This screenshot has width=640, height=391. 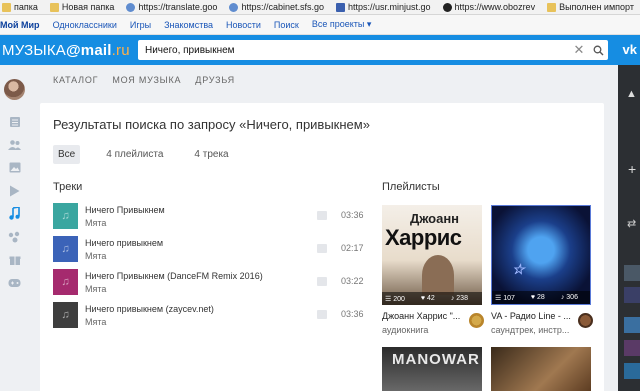 What do you see at coordinates (432, 369) in the screenshot?
I see `playlist-cover: MANOWAR` at bounding box center [432, 369].